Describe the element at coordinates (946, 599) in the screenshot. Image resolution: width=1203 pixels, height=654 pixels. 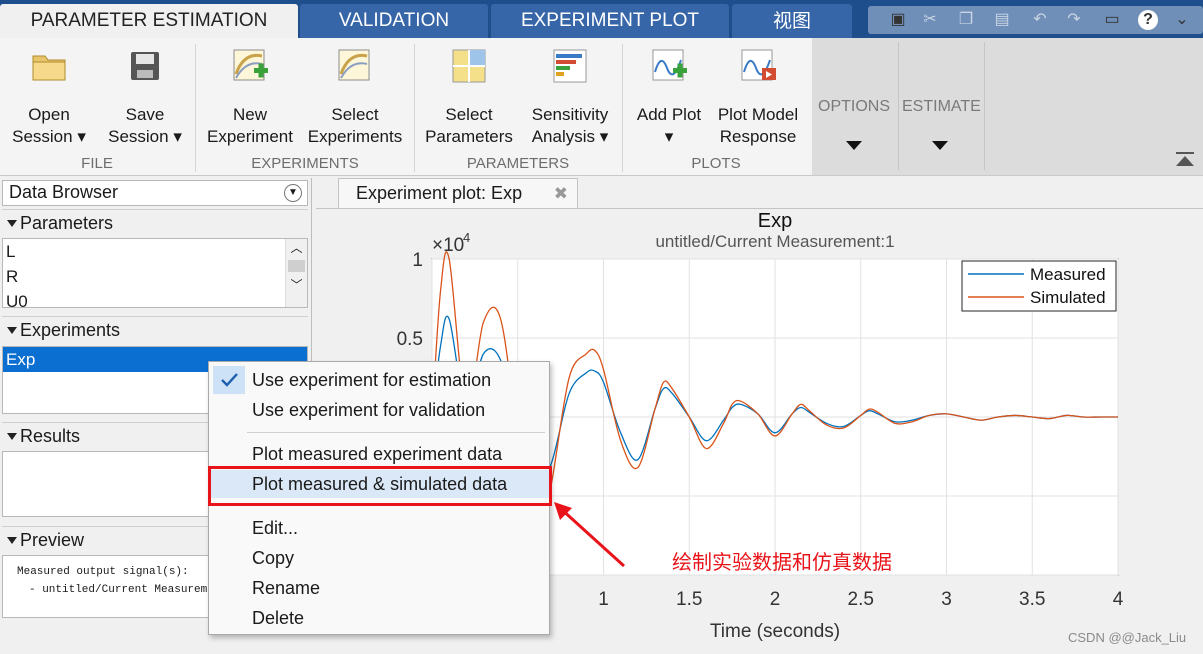
I see `x-tick-label: 3` at that location.